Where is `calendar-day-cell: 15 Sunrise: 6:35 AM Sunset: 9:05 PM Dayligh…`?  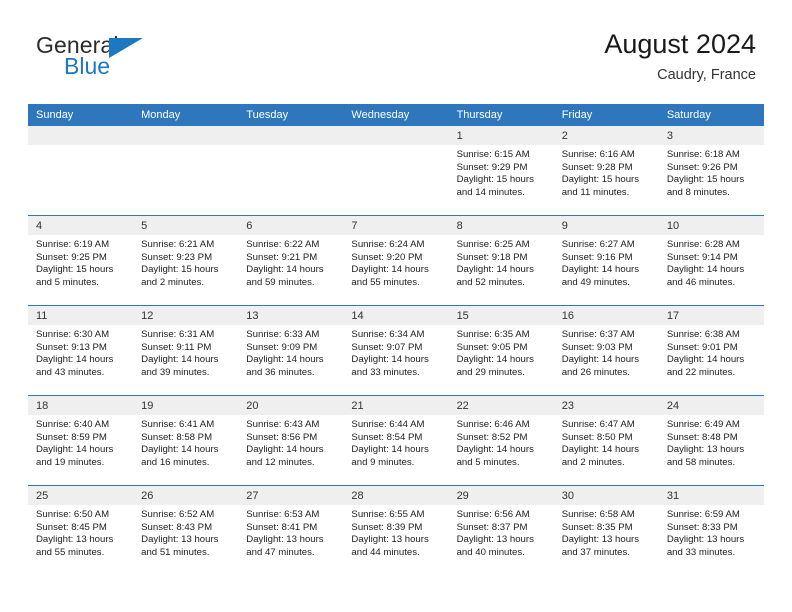 calendar-day-cell: 15 Sunrise: 6:35 AM Sunset: 9:05 PM Dayligh… is located at coordinates (501, 350).